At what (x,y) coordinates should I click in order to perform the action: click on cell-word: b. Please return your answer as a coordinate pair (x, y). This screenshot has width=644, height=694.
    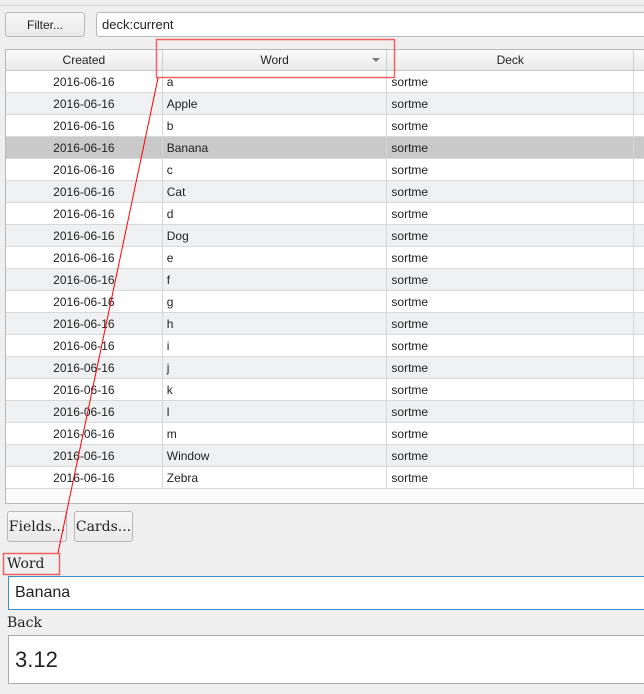
    Looking at the image, I should click on (275, 125).